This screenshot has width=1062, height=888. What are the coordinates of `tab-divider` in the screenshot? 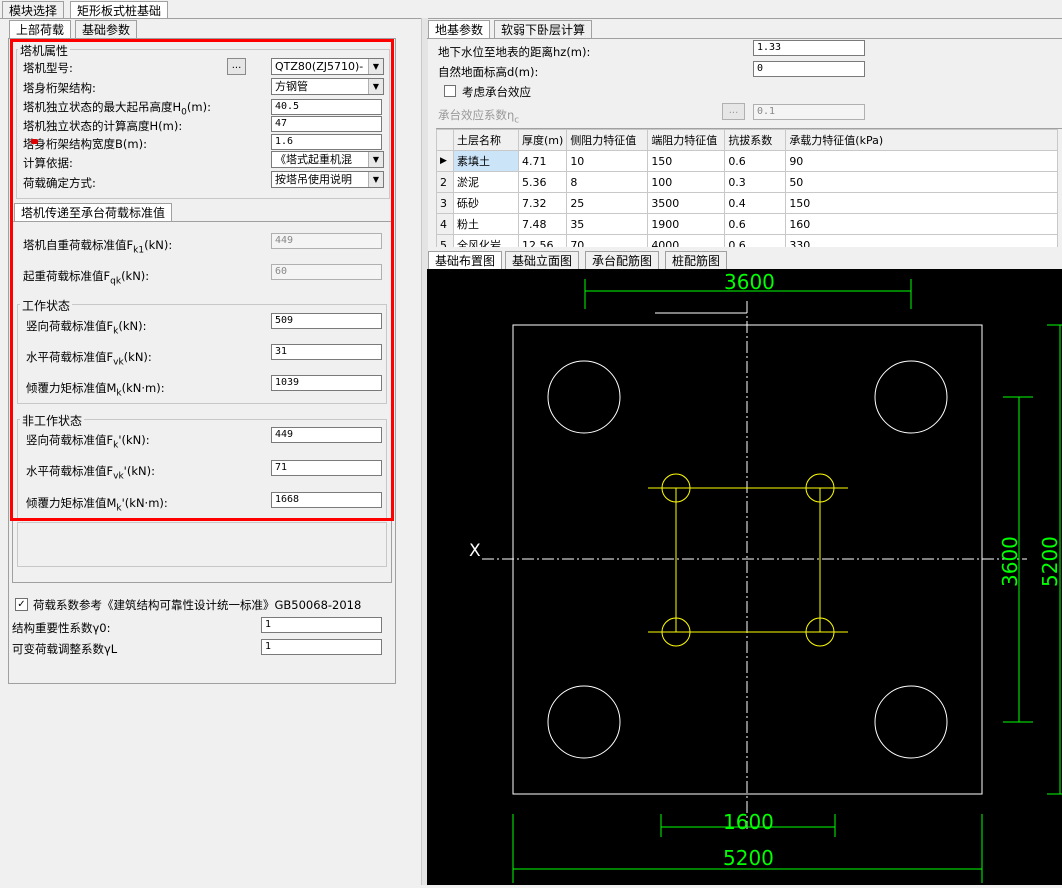 It's located at (531, 18).